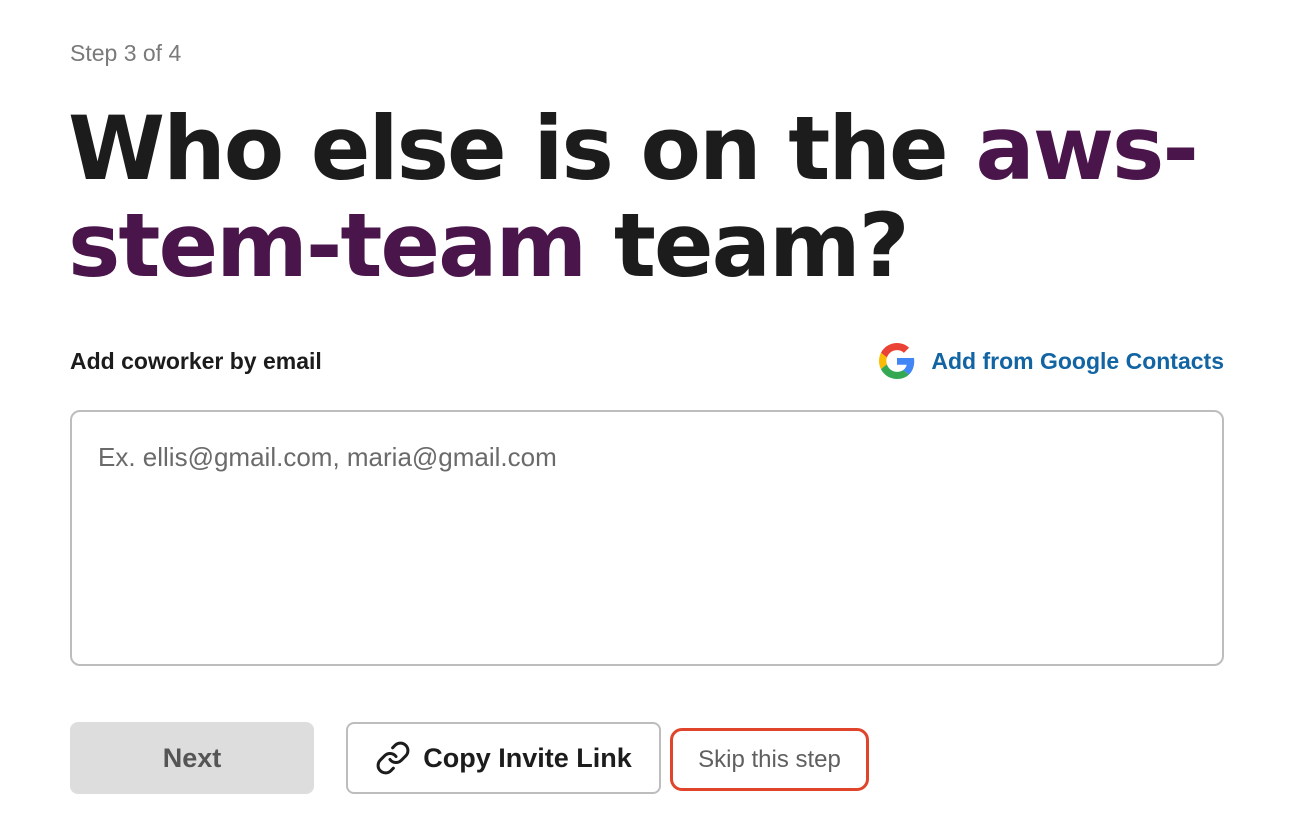 Image resolution: width=1290 pixels, height=826 pixels. What do you see at coordinates (522, 148) in the screenshot?
I see `title-prefix: Who else is on the` at bounding box center [522, 148].